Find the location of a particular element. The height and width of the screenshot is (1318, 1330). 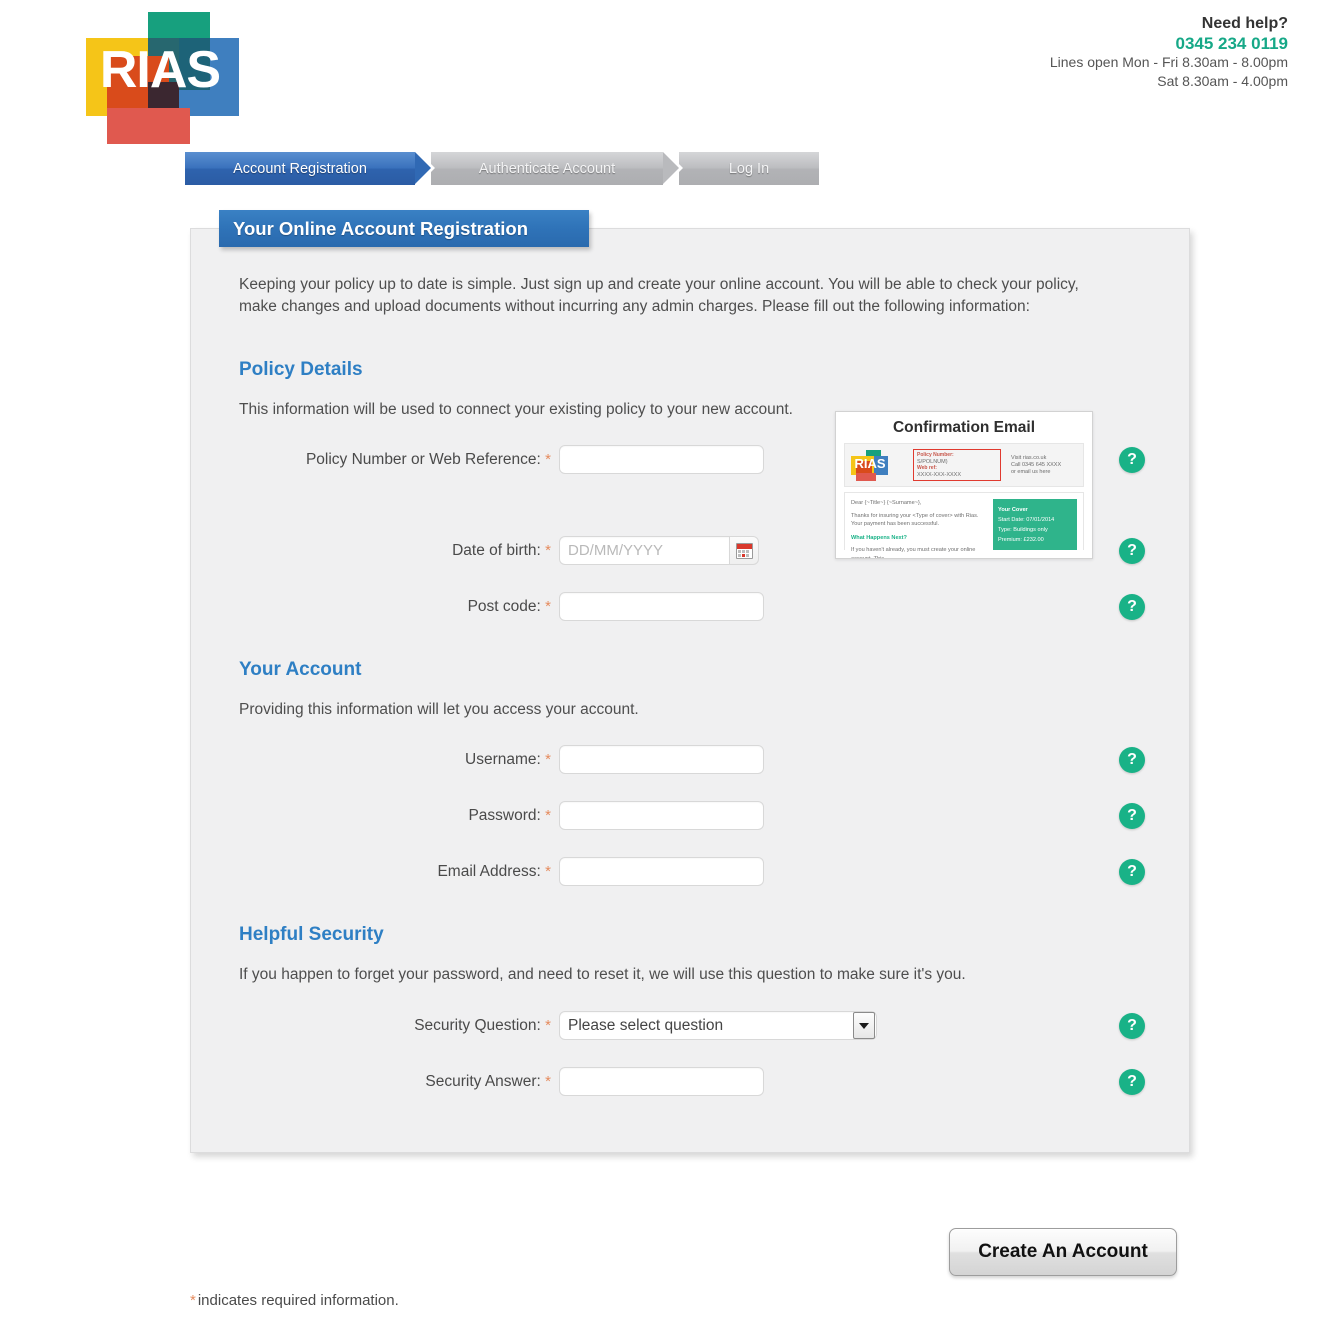

help-icon-date-of-birth: ? is located at coordinates (1132, 550).